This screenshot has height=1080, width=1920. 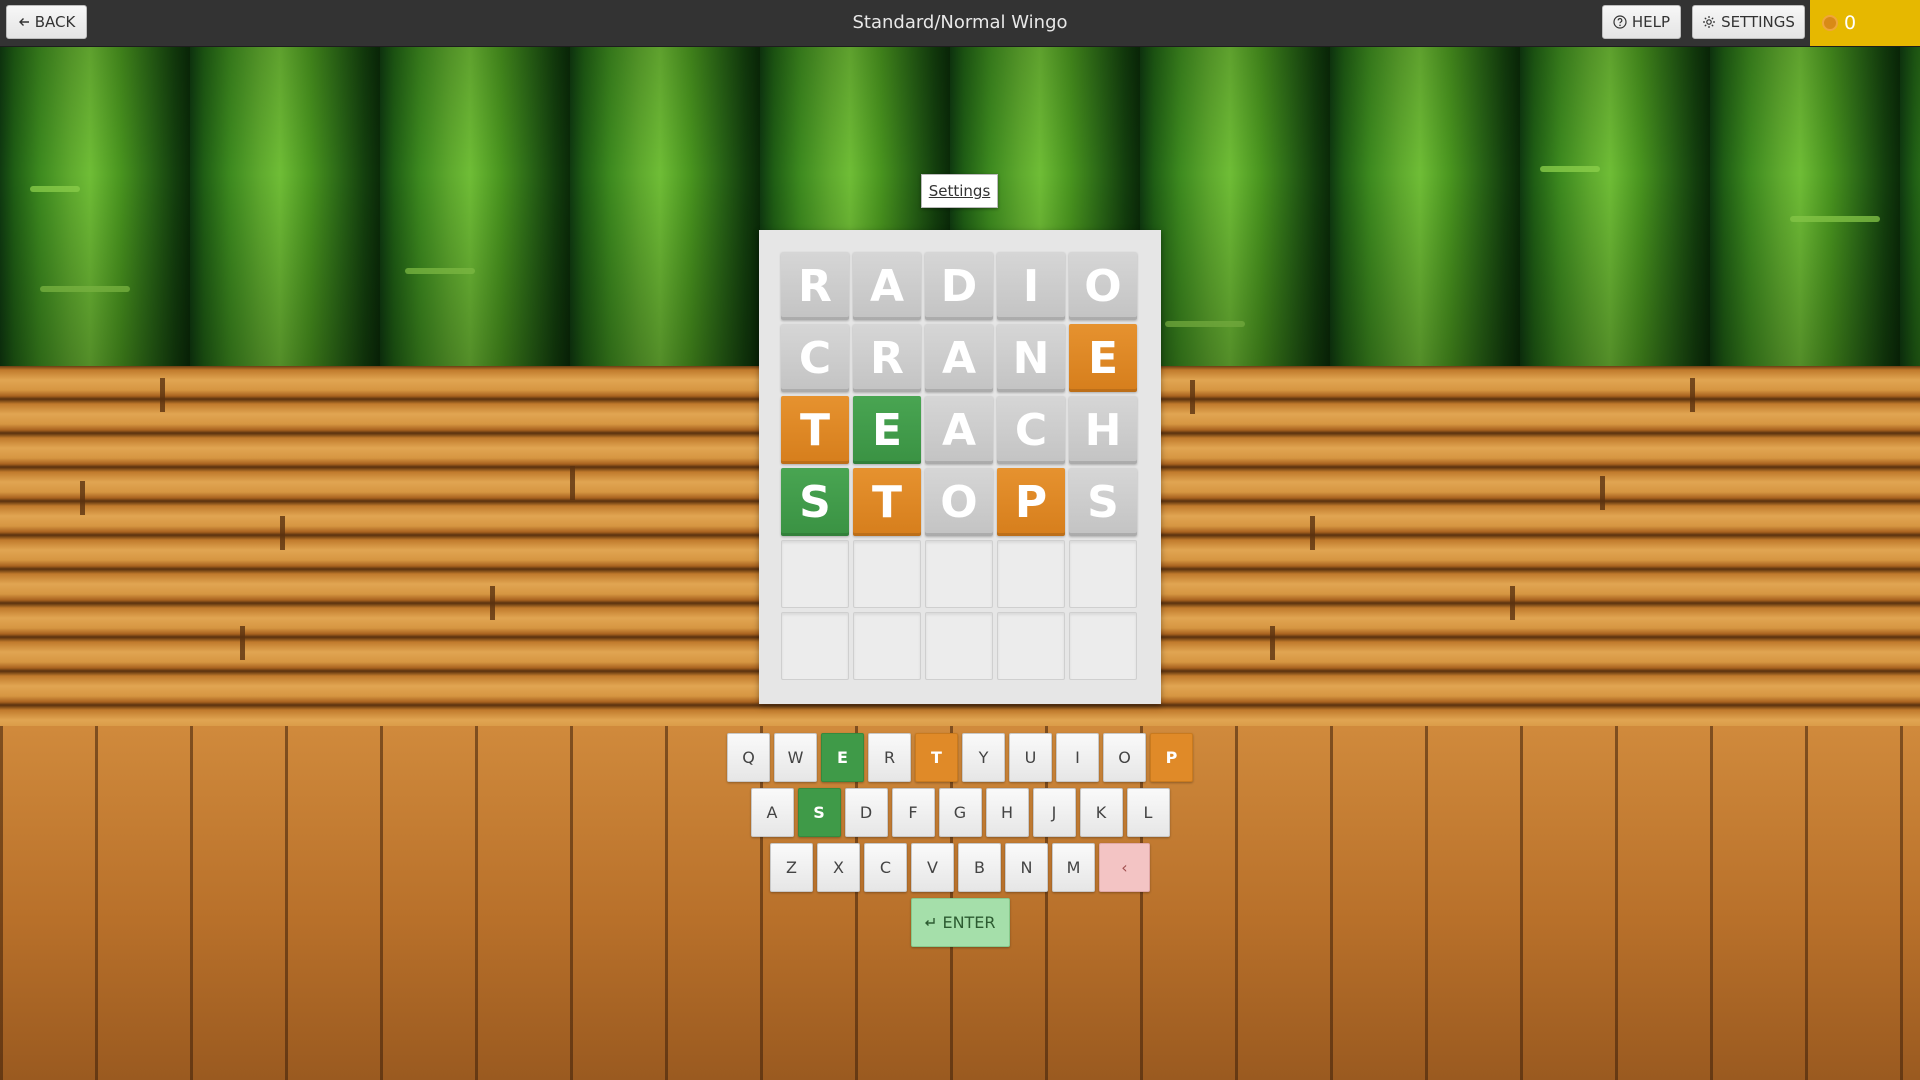 I want to click on key-y: Y, so click(x=983, y=757).